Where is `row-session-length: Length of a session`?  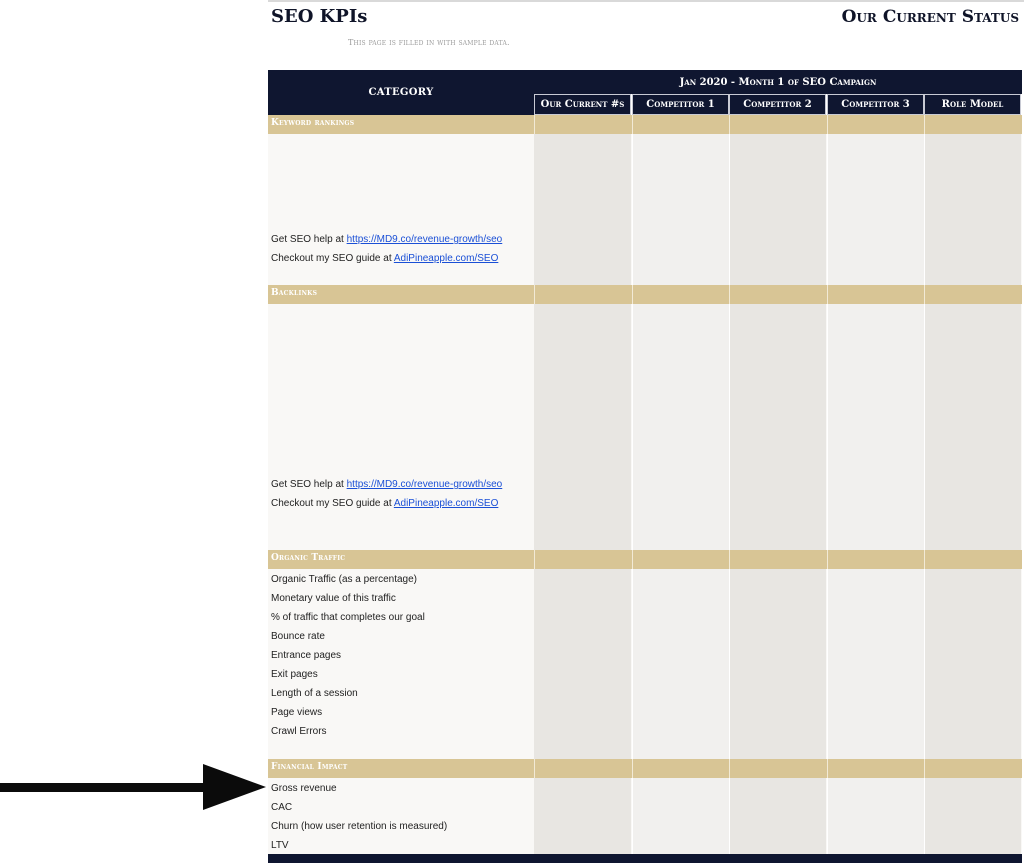
row-session-length: Length of a session is located at coordinates (314, 693).